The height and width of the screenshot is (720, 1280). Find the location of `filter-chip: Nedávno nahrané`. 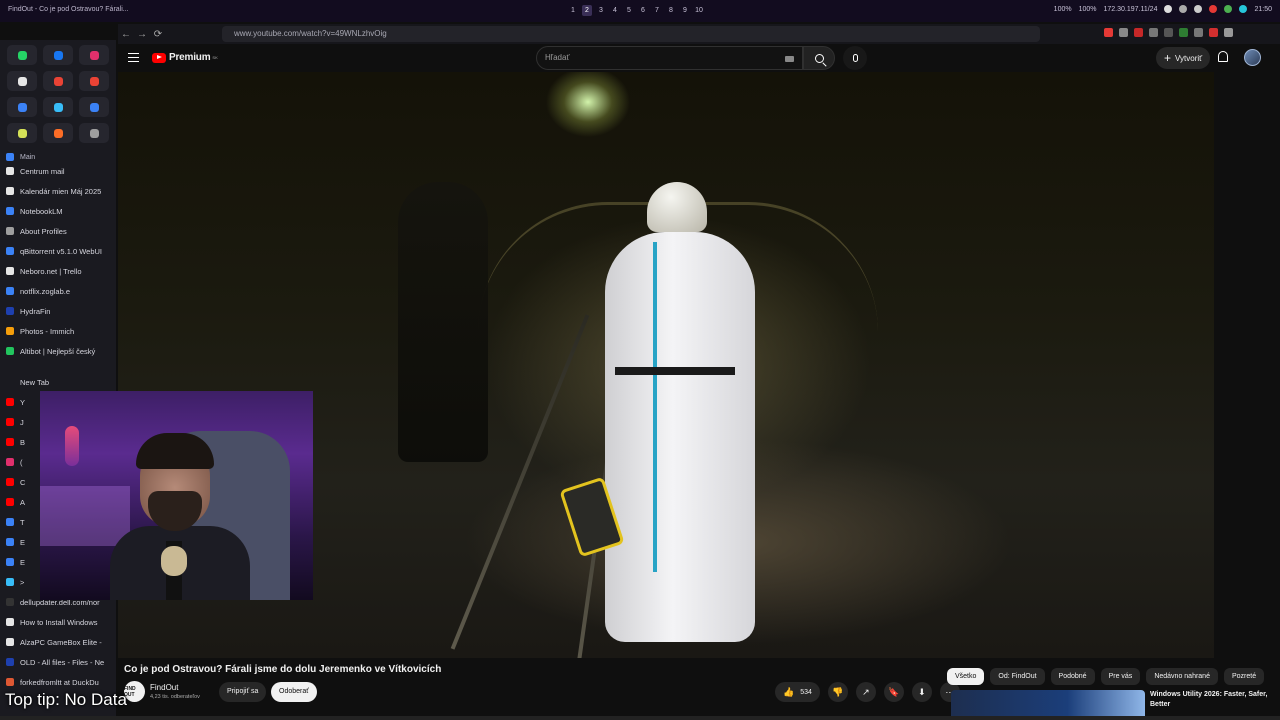

filter-chip: Nedávno nahrané is located at coordinates (1182, 676).